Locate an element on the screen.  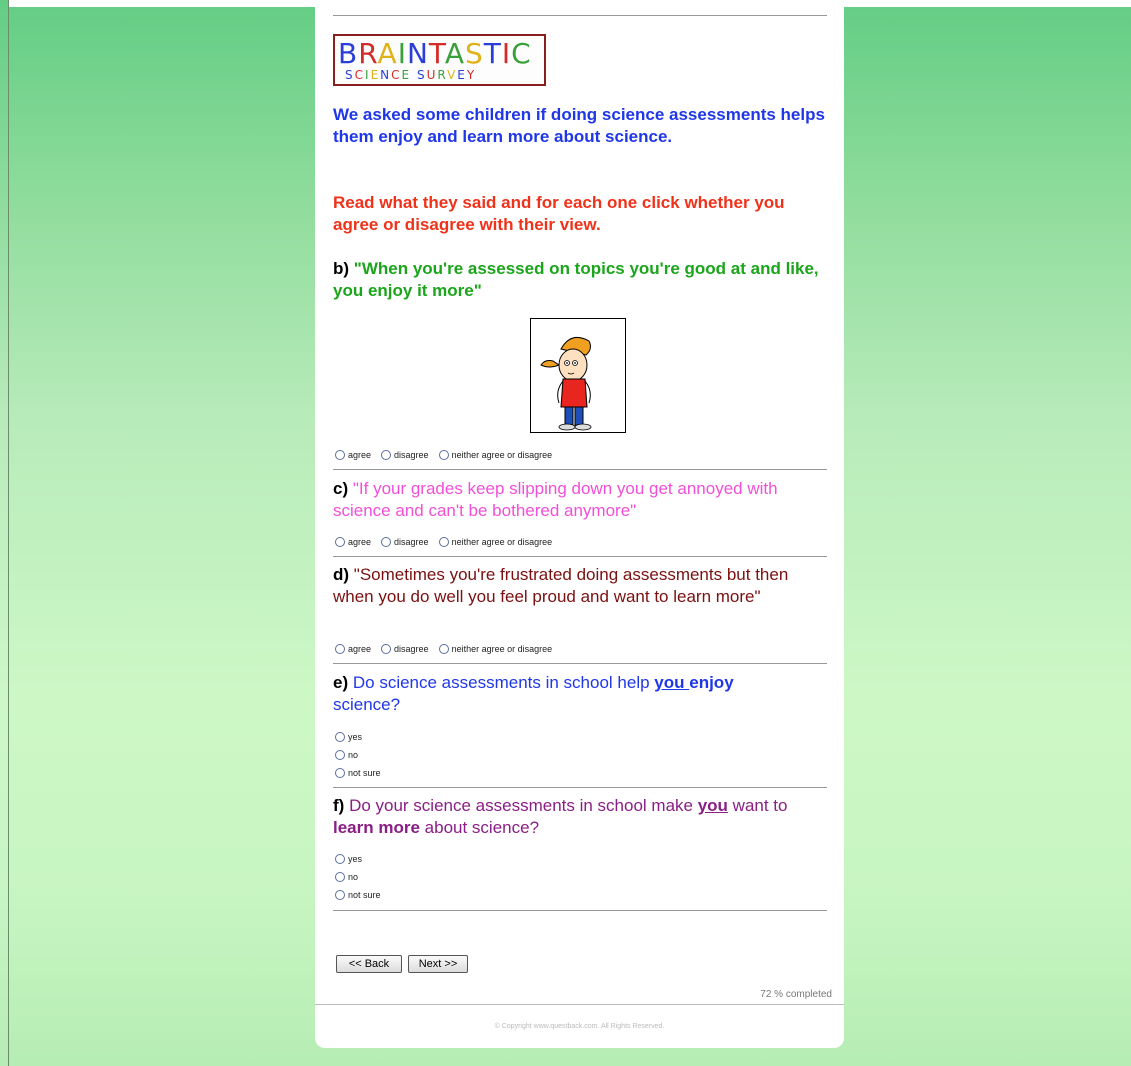
radio-b-neither: neither agree or disagree is located at coordinates (495, 455).